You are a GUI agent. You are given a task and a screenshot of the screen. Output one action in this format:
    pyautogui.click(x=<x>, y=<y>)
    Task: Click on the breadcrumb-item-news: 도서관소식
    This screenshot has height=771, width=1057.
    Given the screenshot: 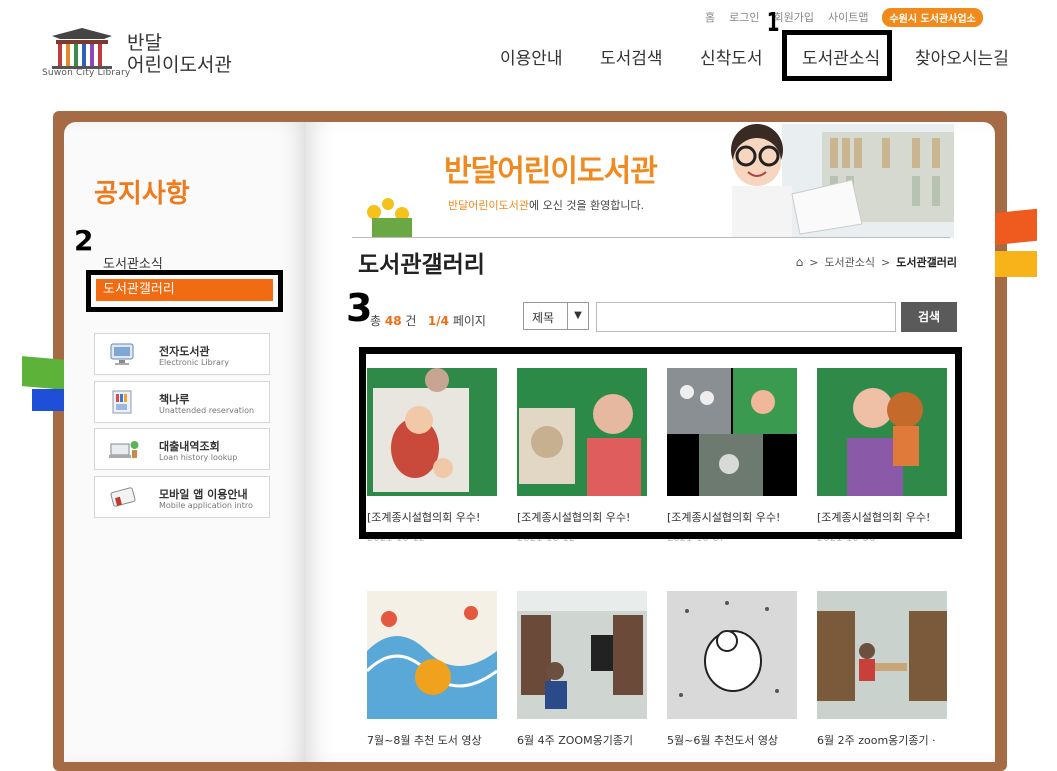 What is the action you would take?
    pyautogui.click(x=849, y=262)
    